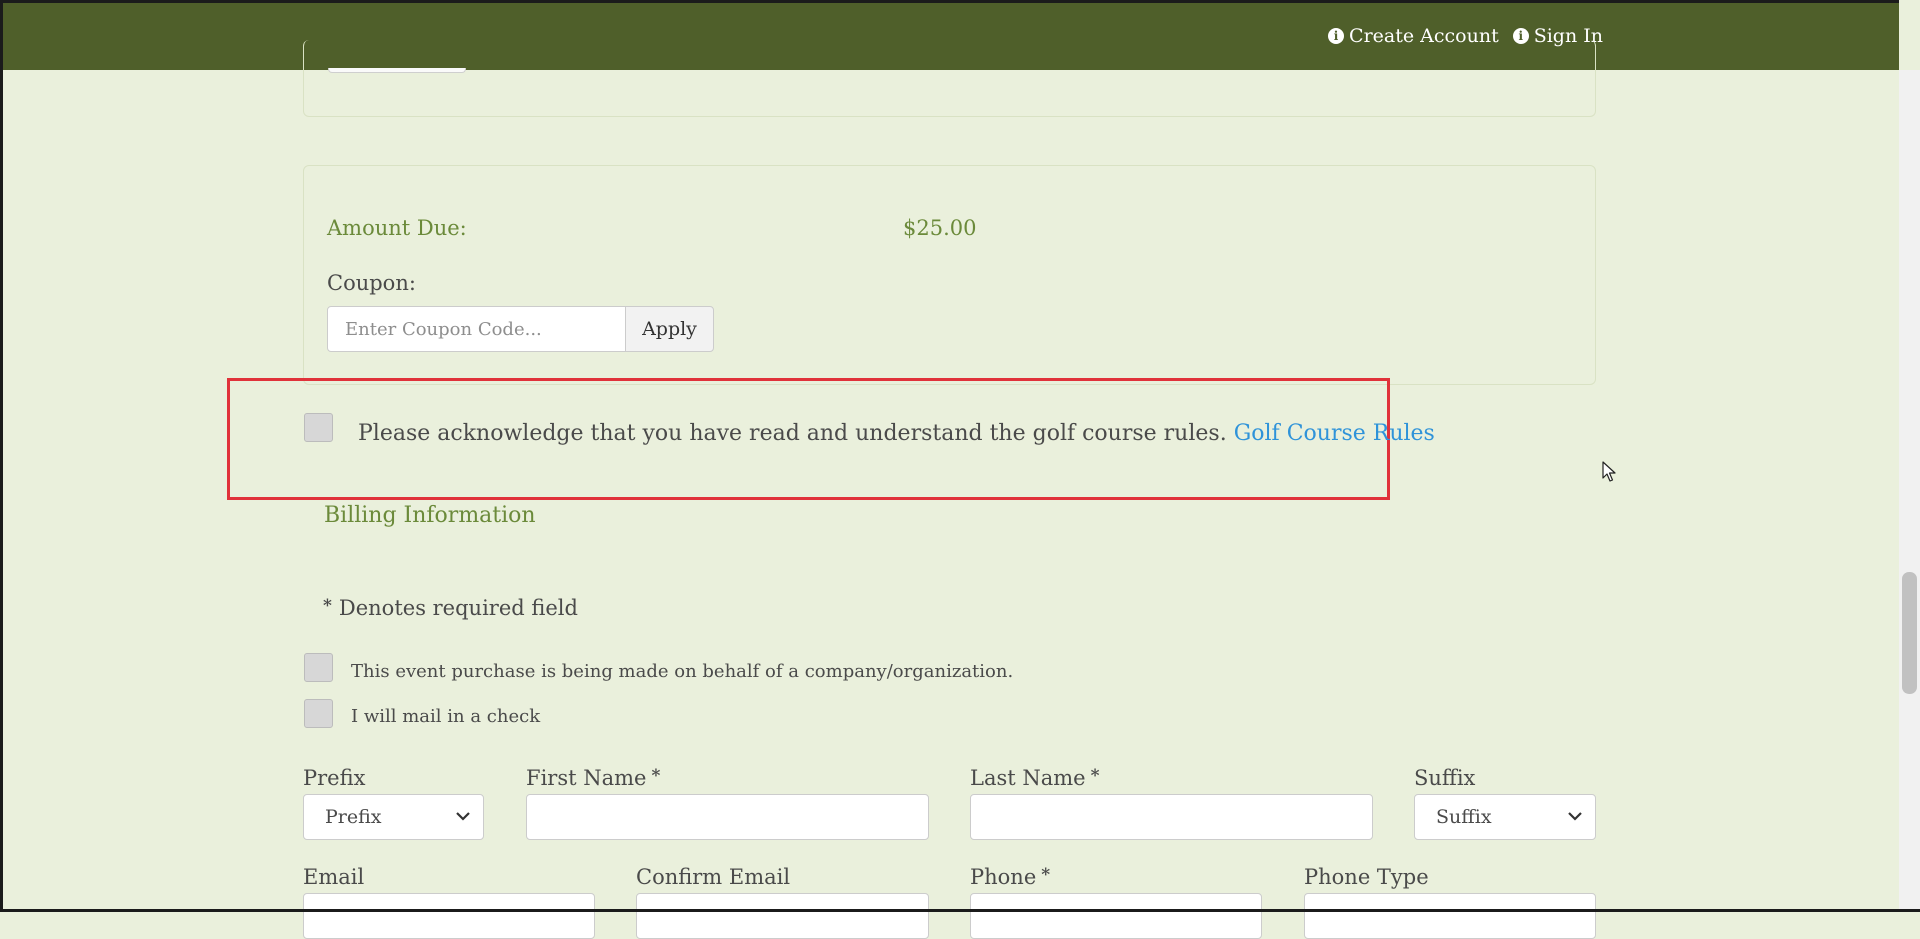  What do you see at coordinates (1464, 817) in the screenshot?
I see `suffix-selected-value: Suffix` at bounding box center [1464, 817].